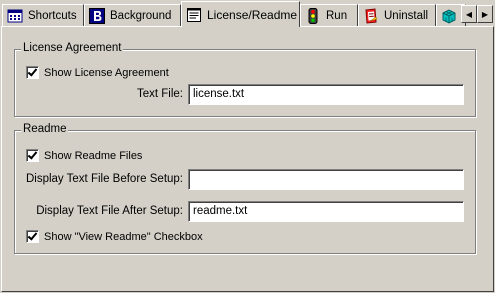  Describe the element at coordinates (93, 155) in the screenshot. I see `checkbox-label: Show Readme Files` at that location.